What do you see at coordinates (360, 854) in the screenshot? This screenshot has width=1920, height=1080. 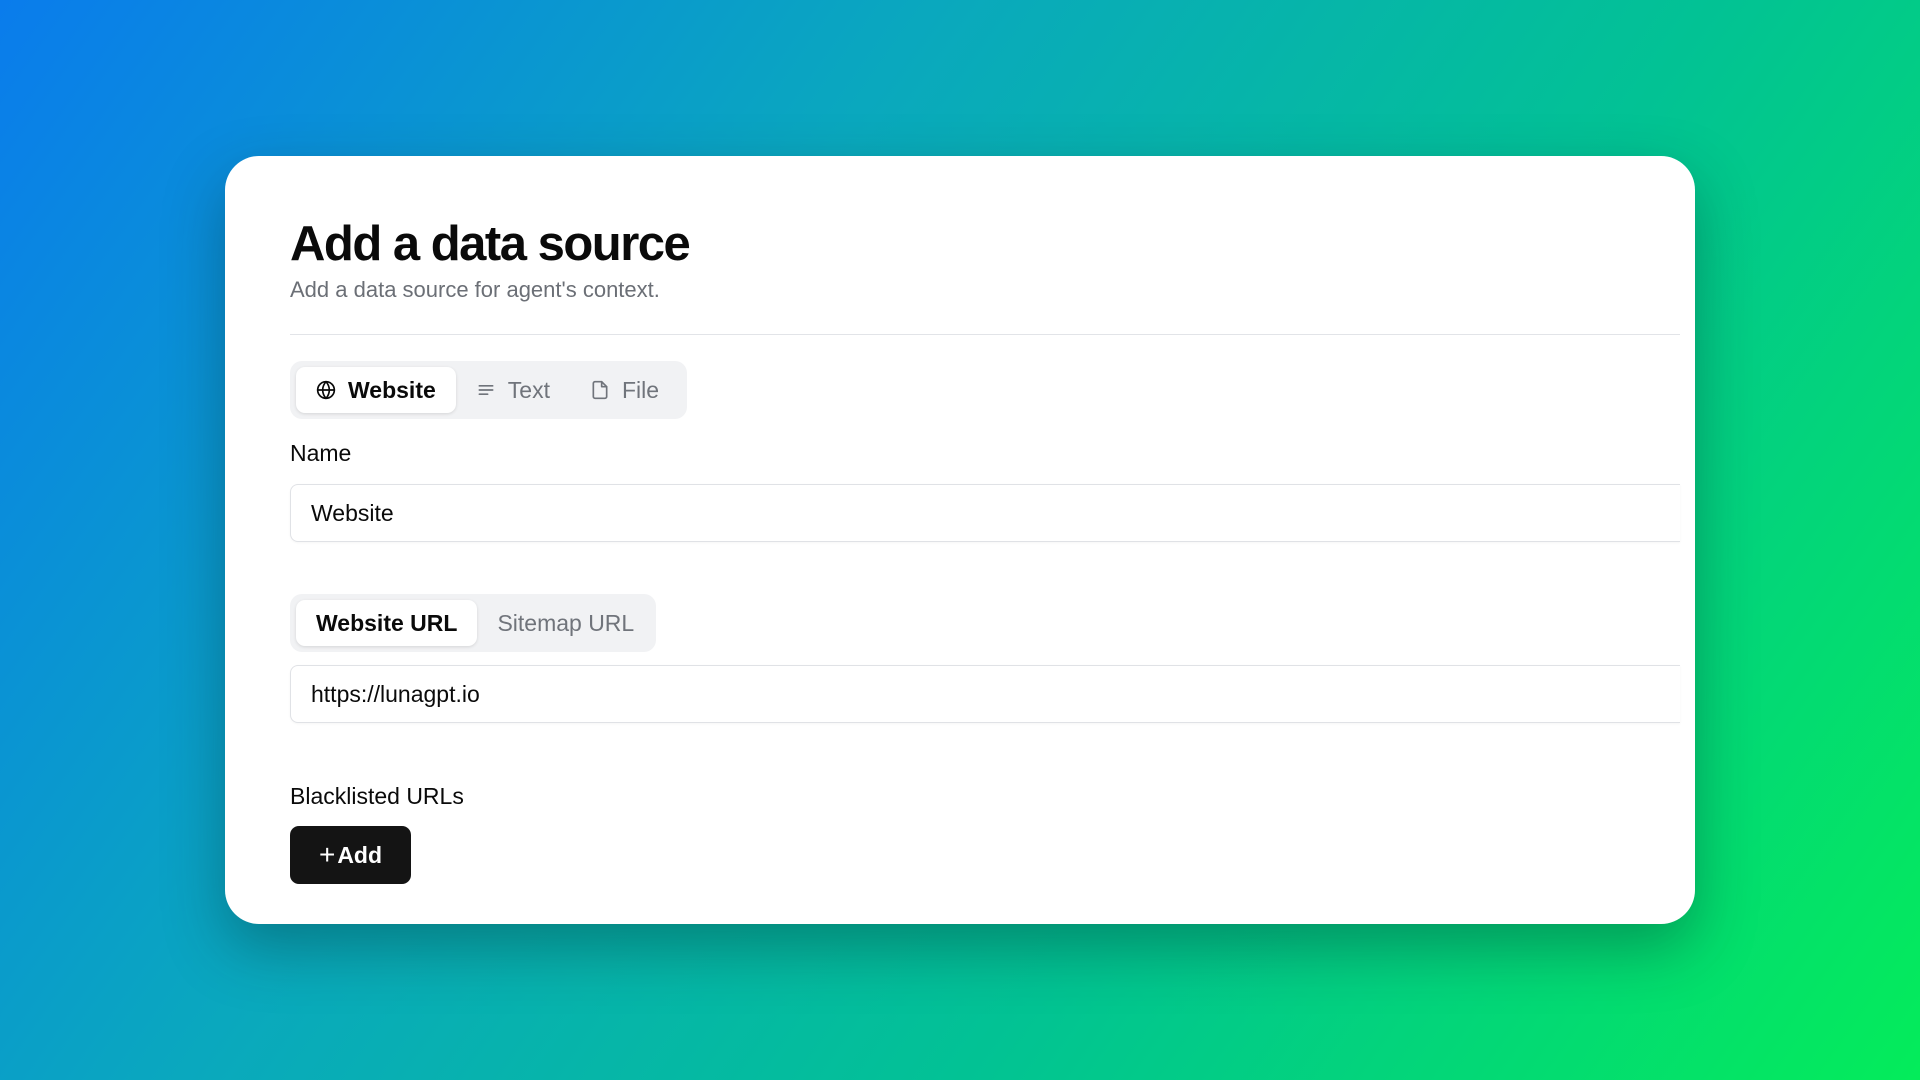 I see `add-button-label: Add` at bounding box center [360, 854].